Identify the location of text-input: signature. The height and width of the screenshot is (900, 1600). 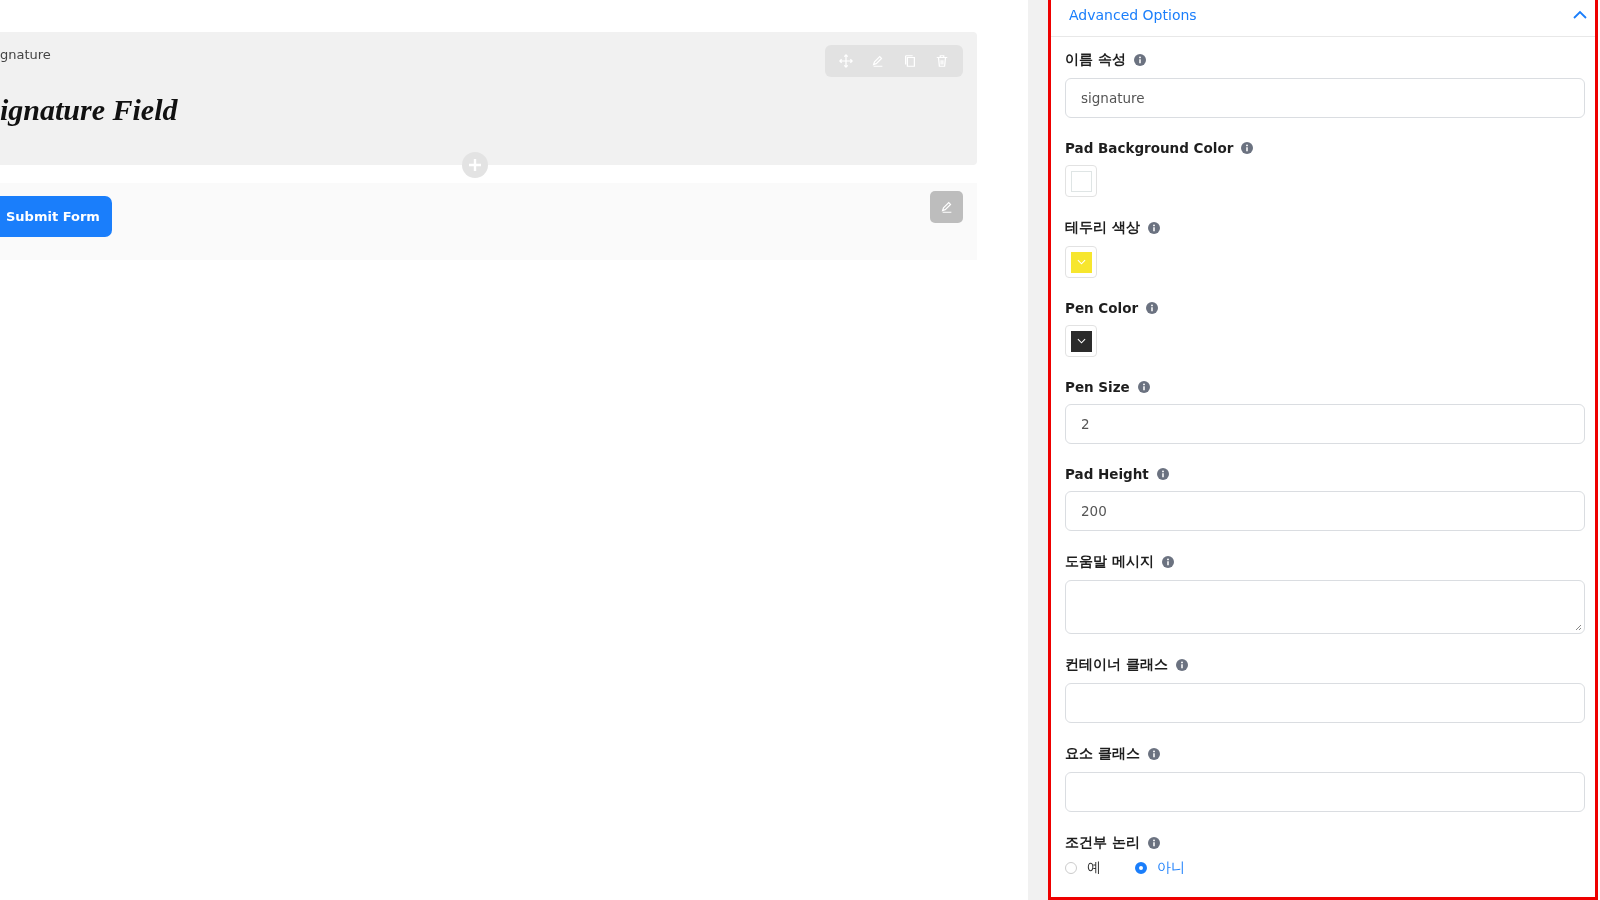
(1325, 98).